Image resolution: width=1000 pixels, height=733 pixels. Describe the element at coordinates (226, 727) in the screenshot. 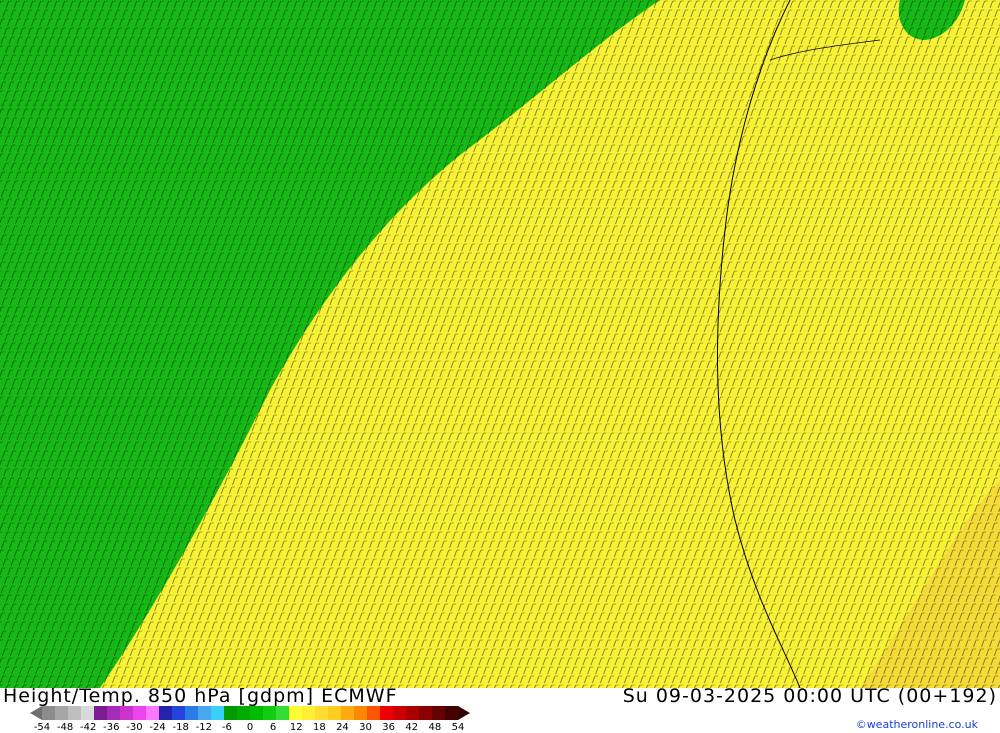

I see `legend-tick-label: -6` at that location.